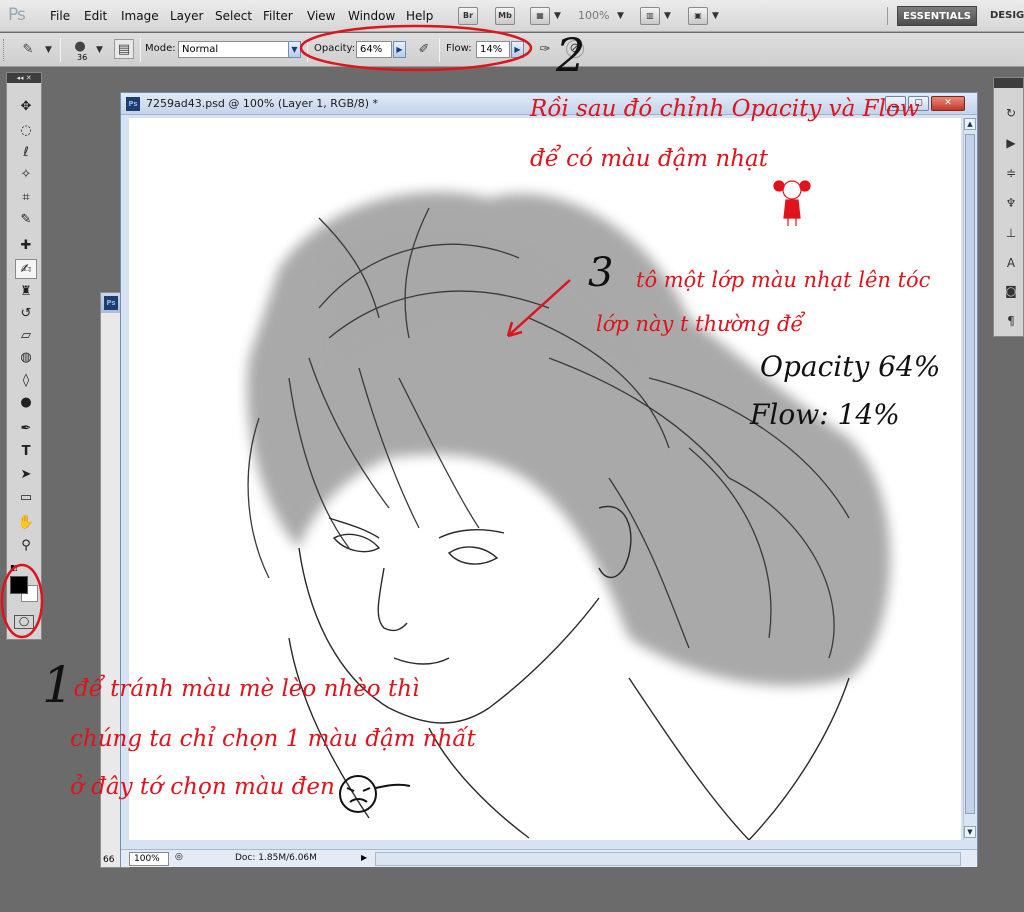  What do you see at coordinates (375, 794) in the screenshot?
I see `face-doodle` at bounding box center [375, 794].